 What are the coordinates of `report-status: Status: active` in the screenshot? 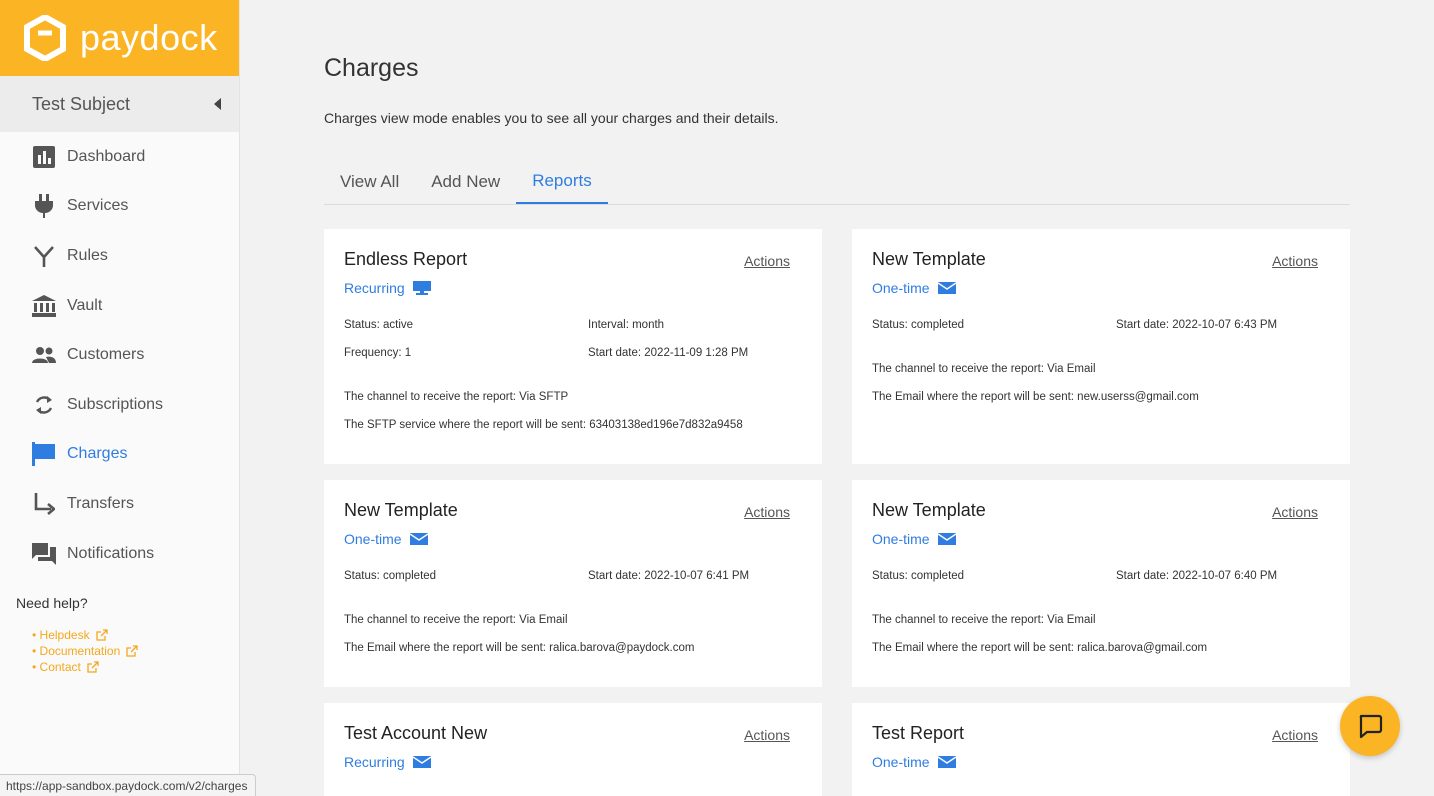 It's located at (379, 325).